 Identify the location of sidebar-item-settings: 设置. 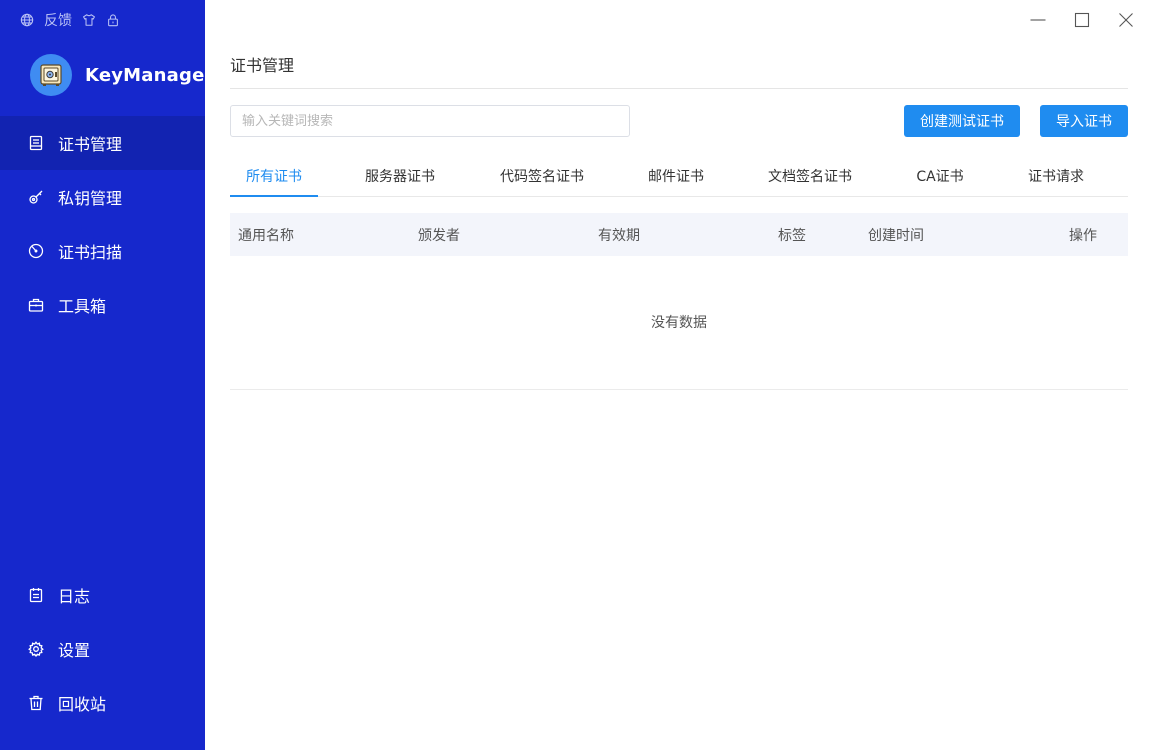
(102, 649).